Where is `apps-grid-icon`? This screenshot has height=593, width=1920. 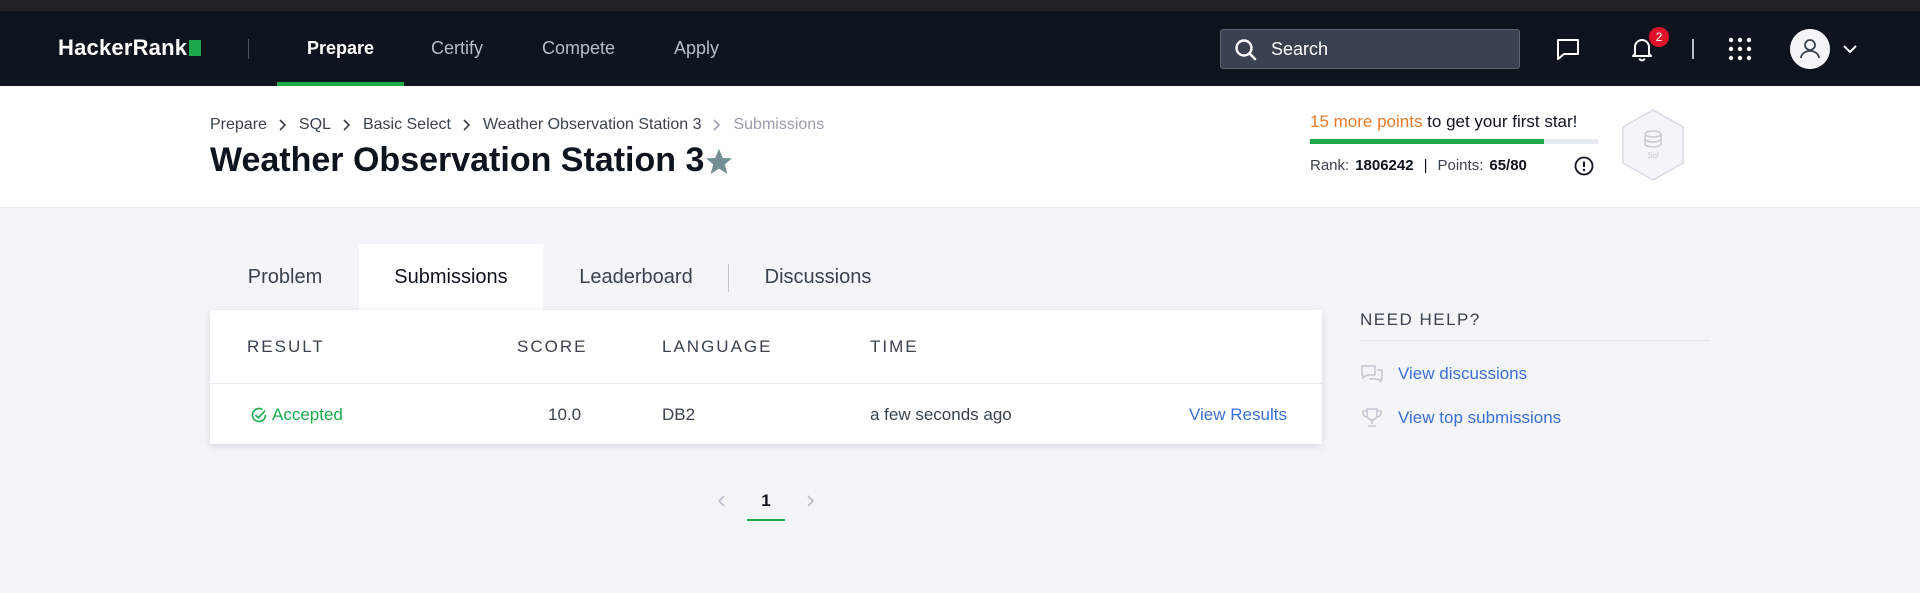
apps-grid-icon is located at coordinates (1740, 49).